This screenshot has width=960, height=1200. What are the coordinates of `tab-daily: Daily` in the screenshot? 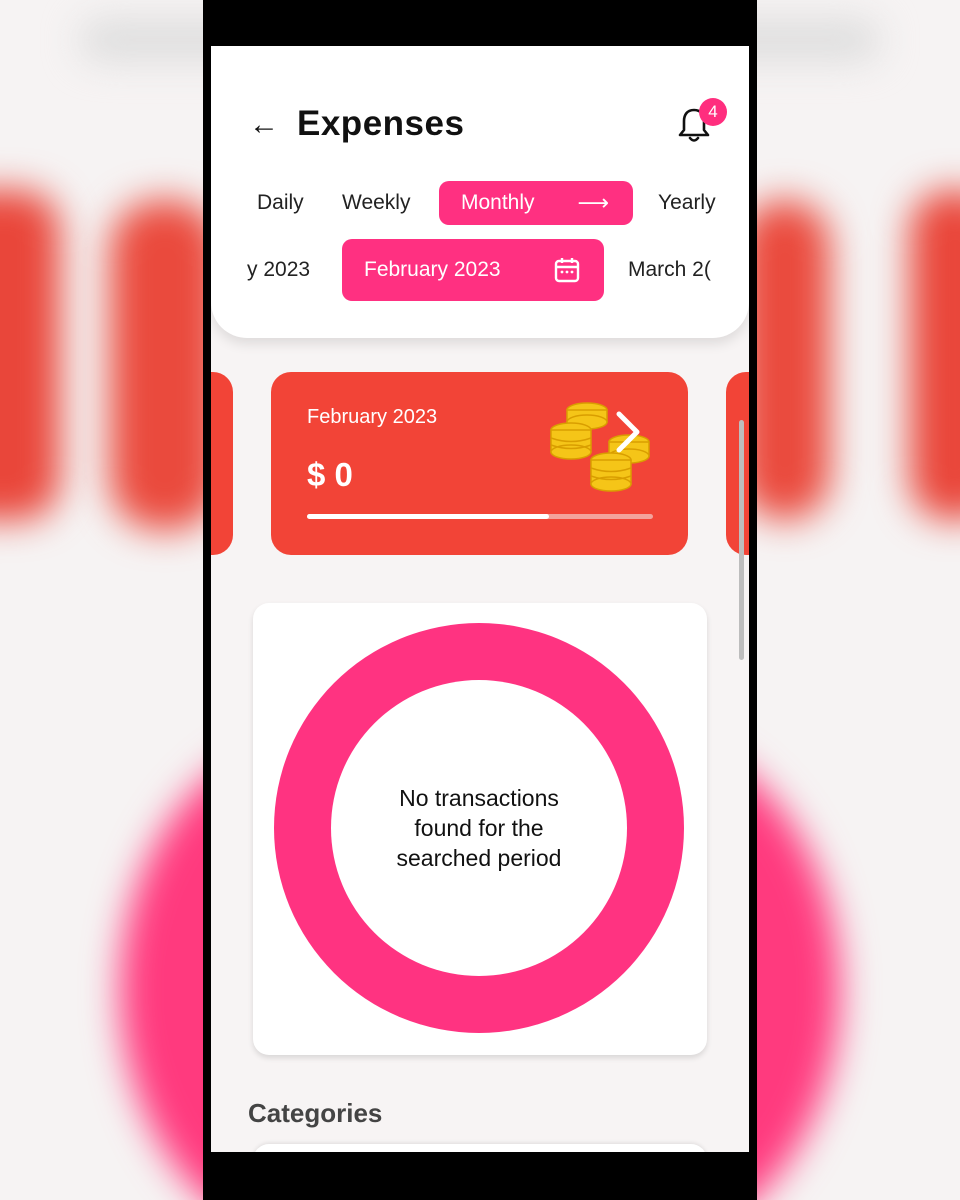 It's located at (280, 203).